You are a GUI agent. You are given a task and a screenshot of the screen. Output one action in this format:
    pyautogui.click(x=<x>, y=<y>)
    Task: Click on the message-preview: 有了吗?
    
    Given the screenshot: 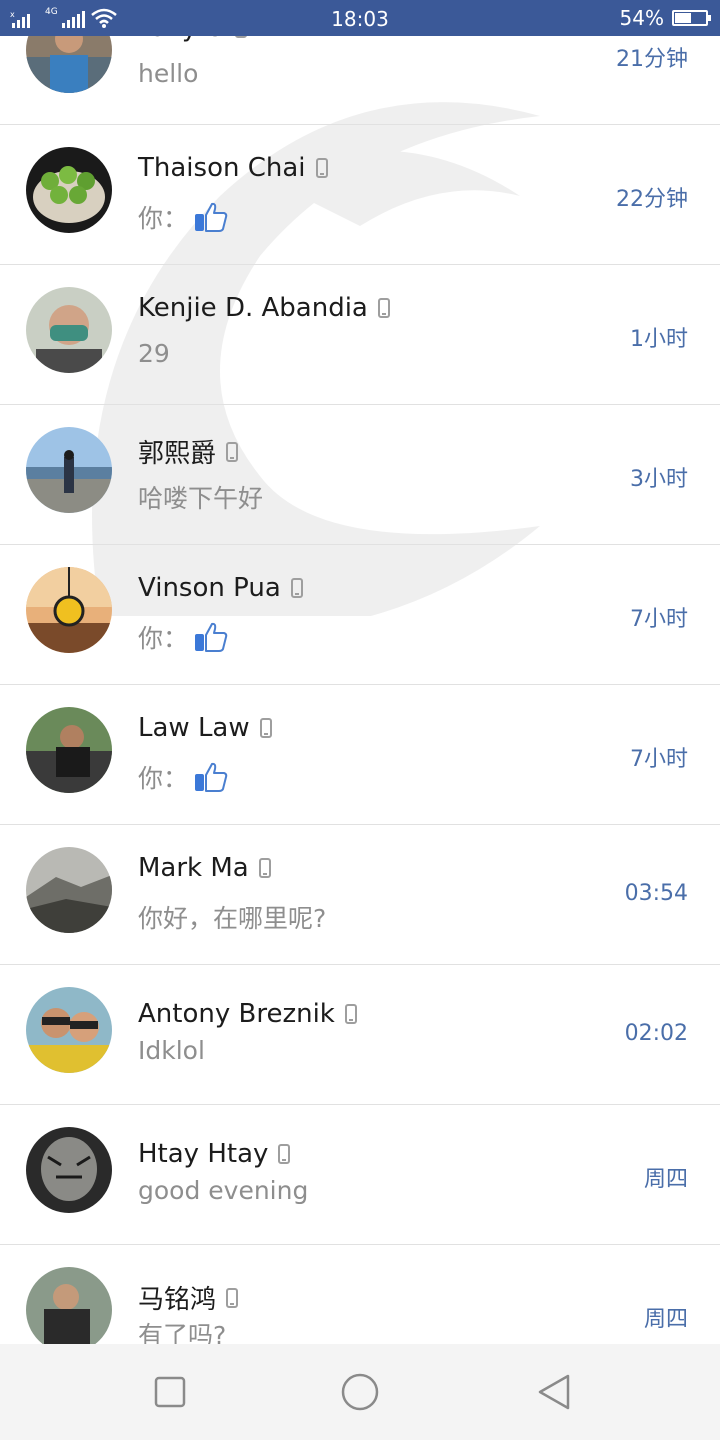 What is the action you would take?
    pyautogui.click(x=182, y=1330)
    